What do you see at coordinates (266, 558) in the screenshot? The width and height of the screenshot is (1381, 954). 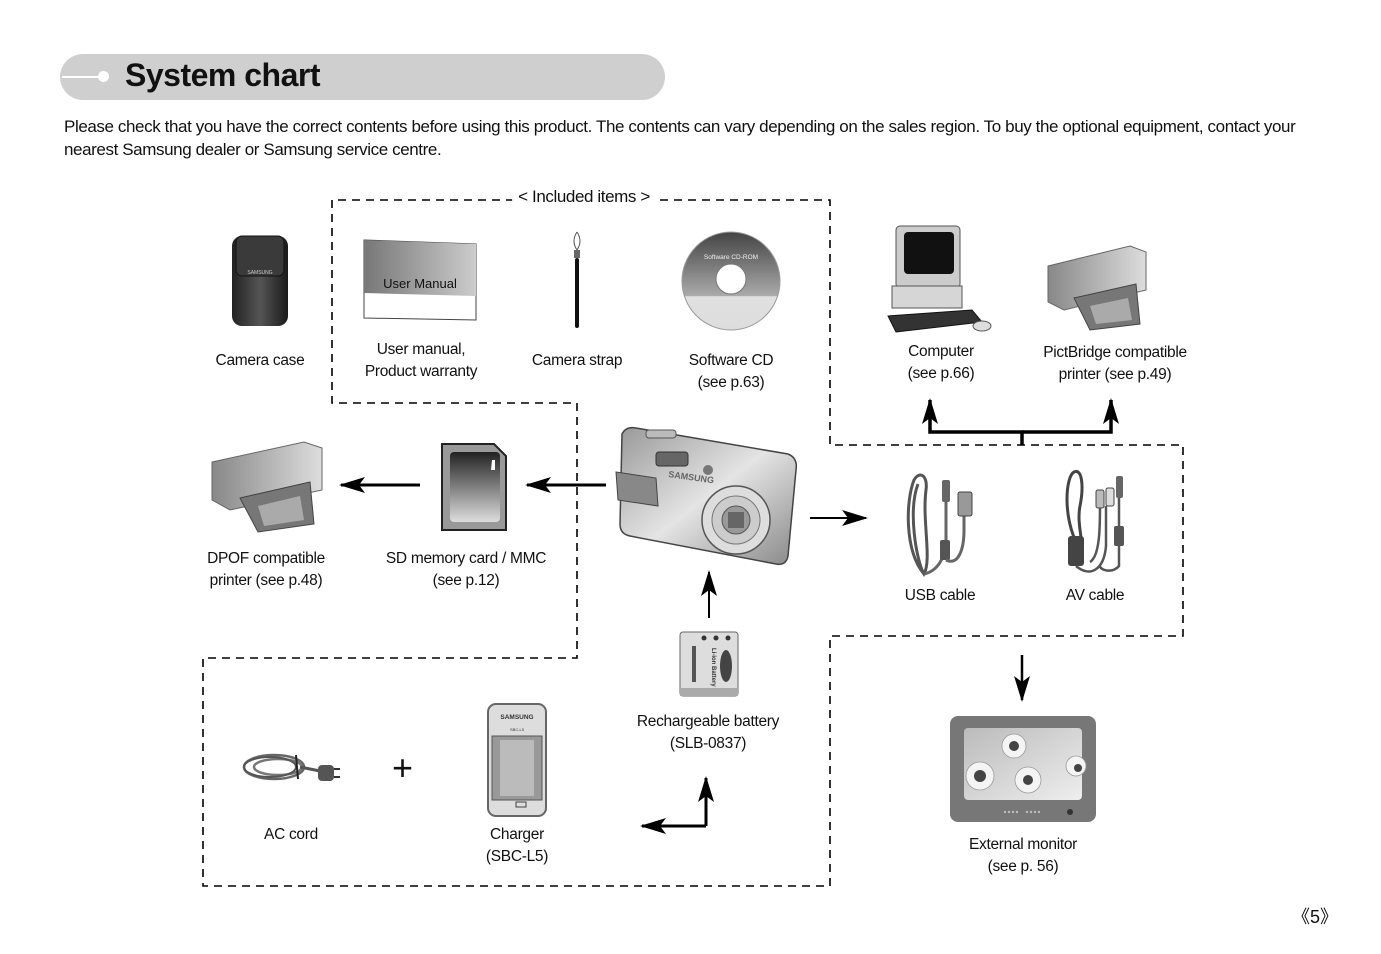 I see `dpof-label-line1: DPOF compatible` at bounding box center [266, 558].